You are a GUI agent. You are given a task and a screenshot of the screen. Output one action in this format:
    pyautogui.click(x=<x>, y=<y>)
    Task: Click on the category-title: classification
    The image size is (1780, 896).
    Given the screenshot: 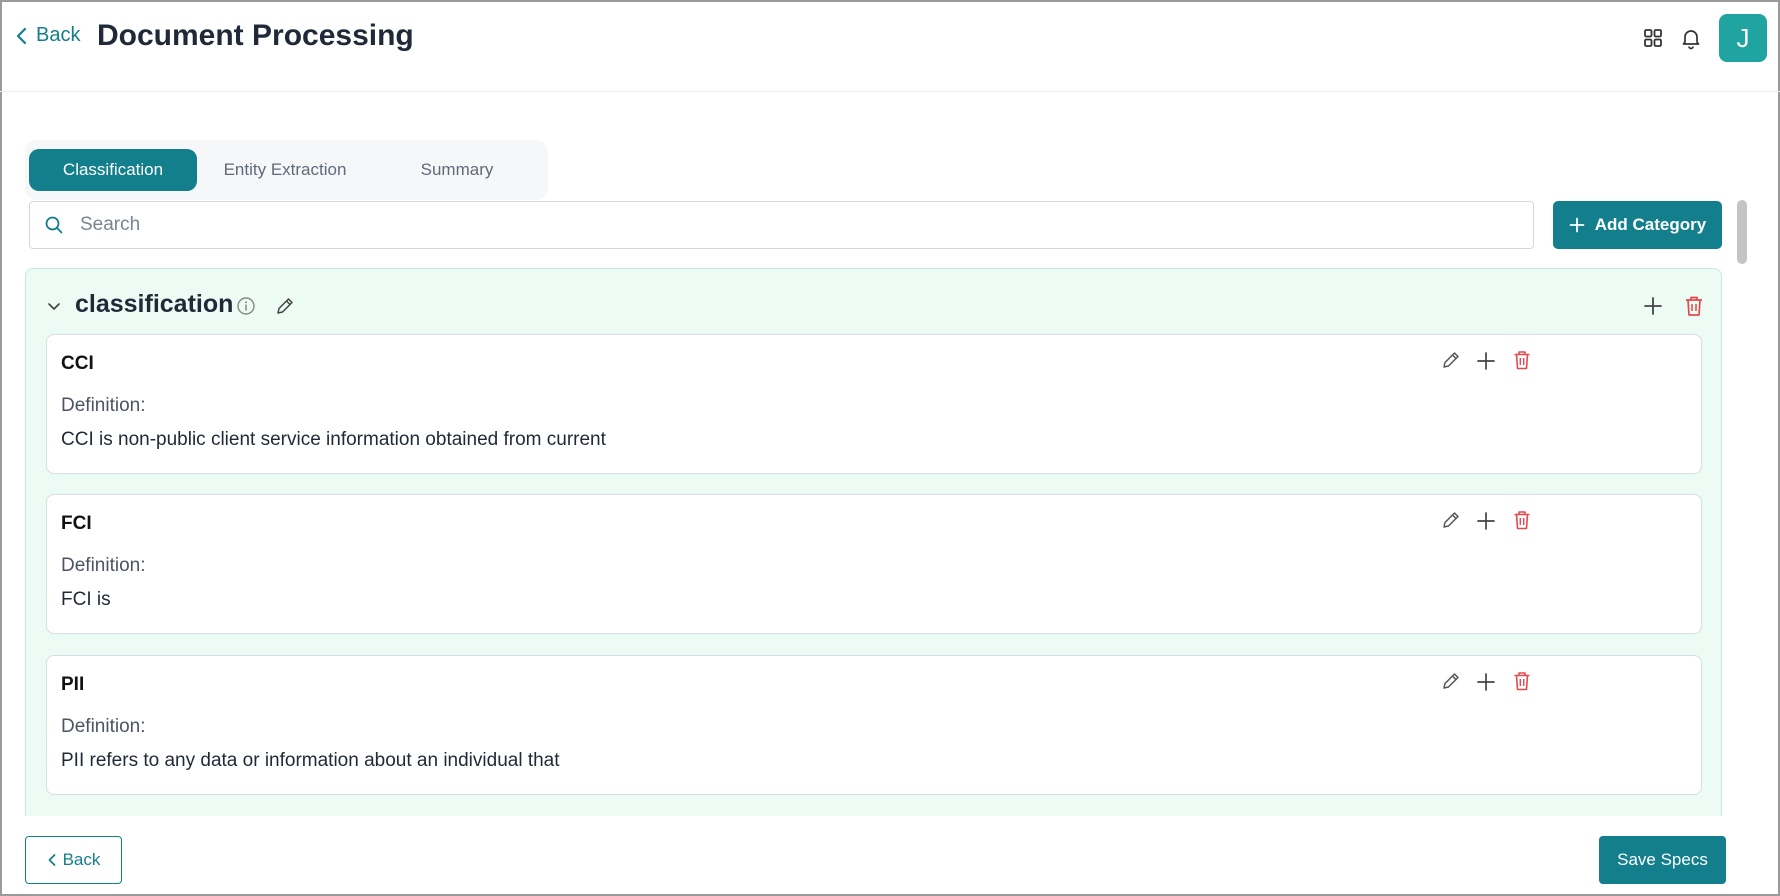 What is the action you would take?
    pyautogui.click(x=154, y=304)
    